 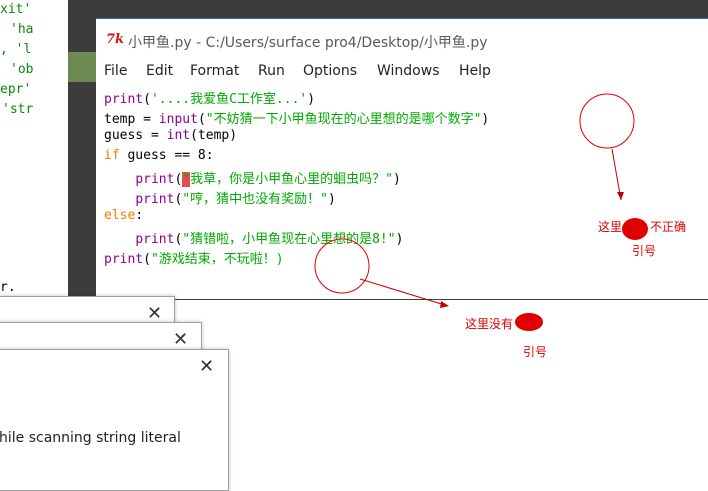 I want to click on annotation-note-2: 引号, so click(x=535, y=352).